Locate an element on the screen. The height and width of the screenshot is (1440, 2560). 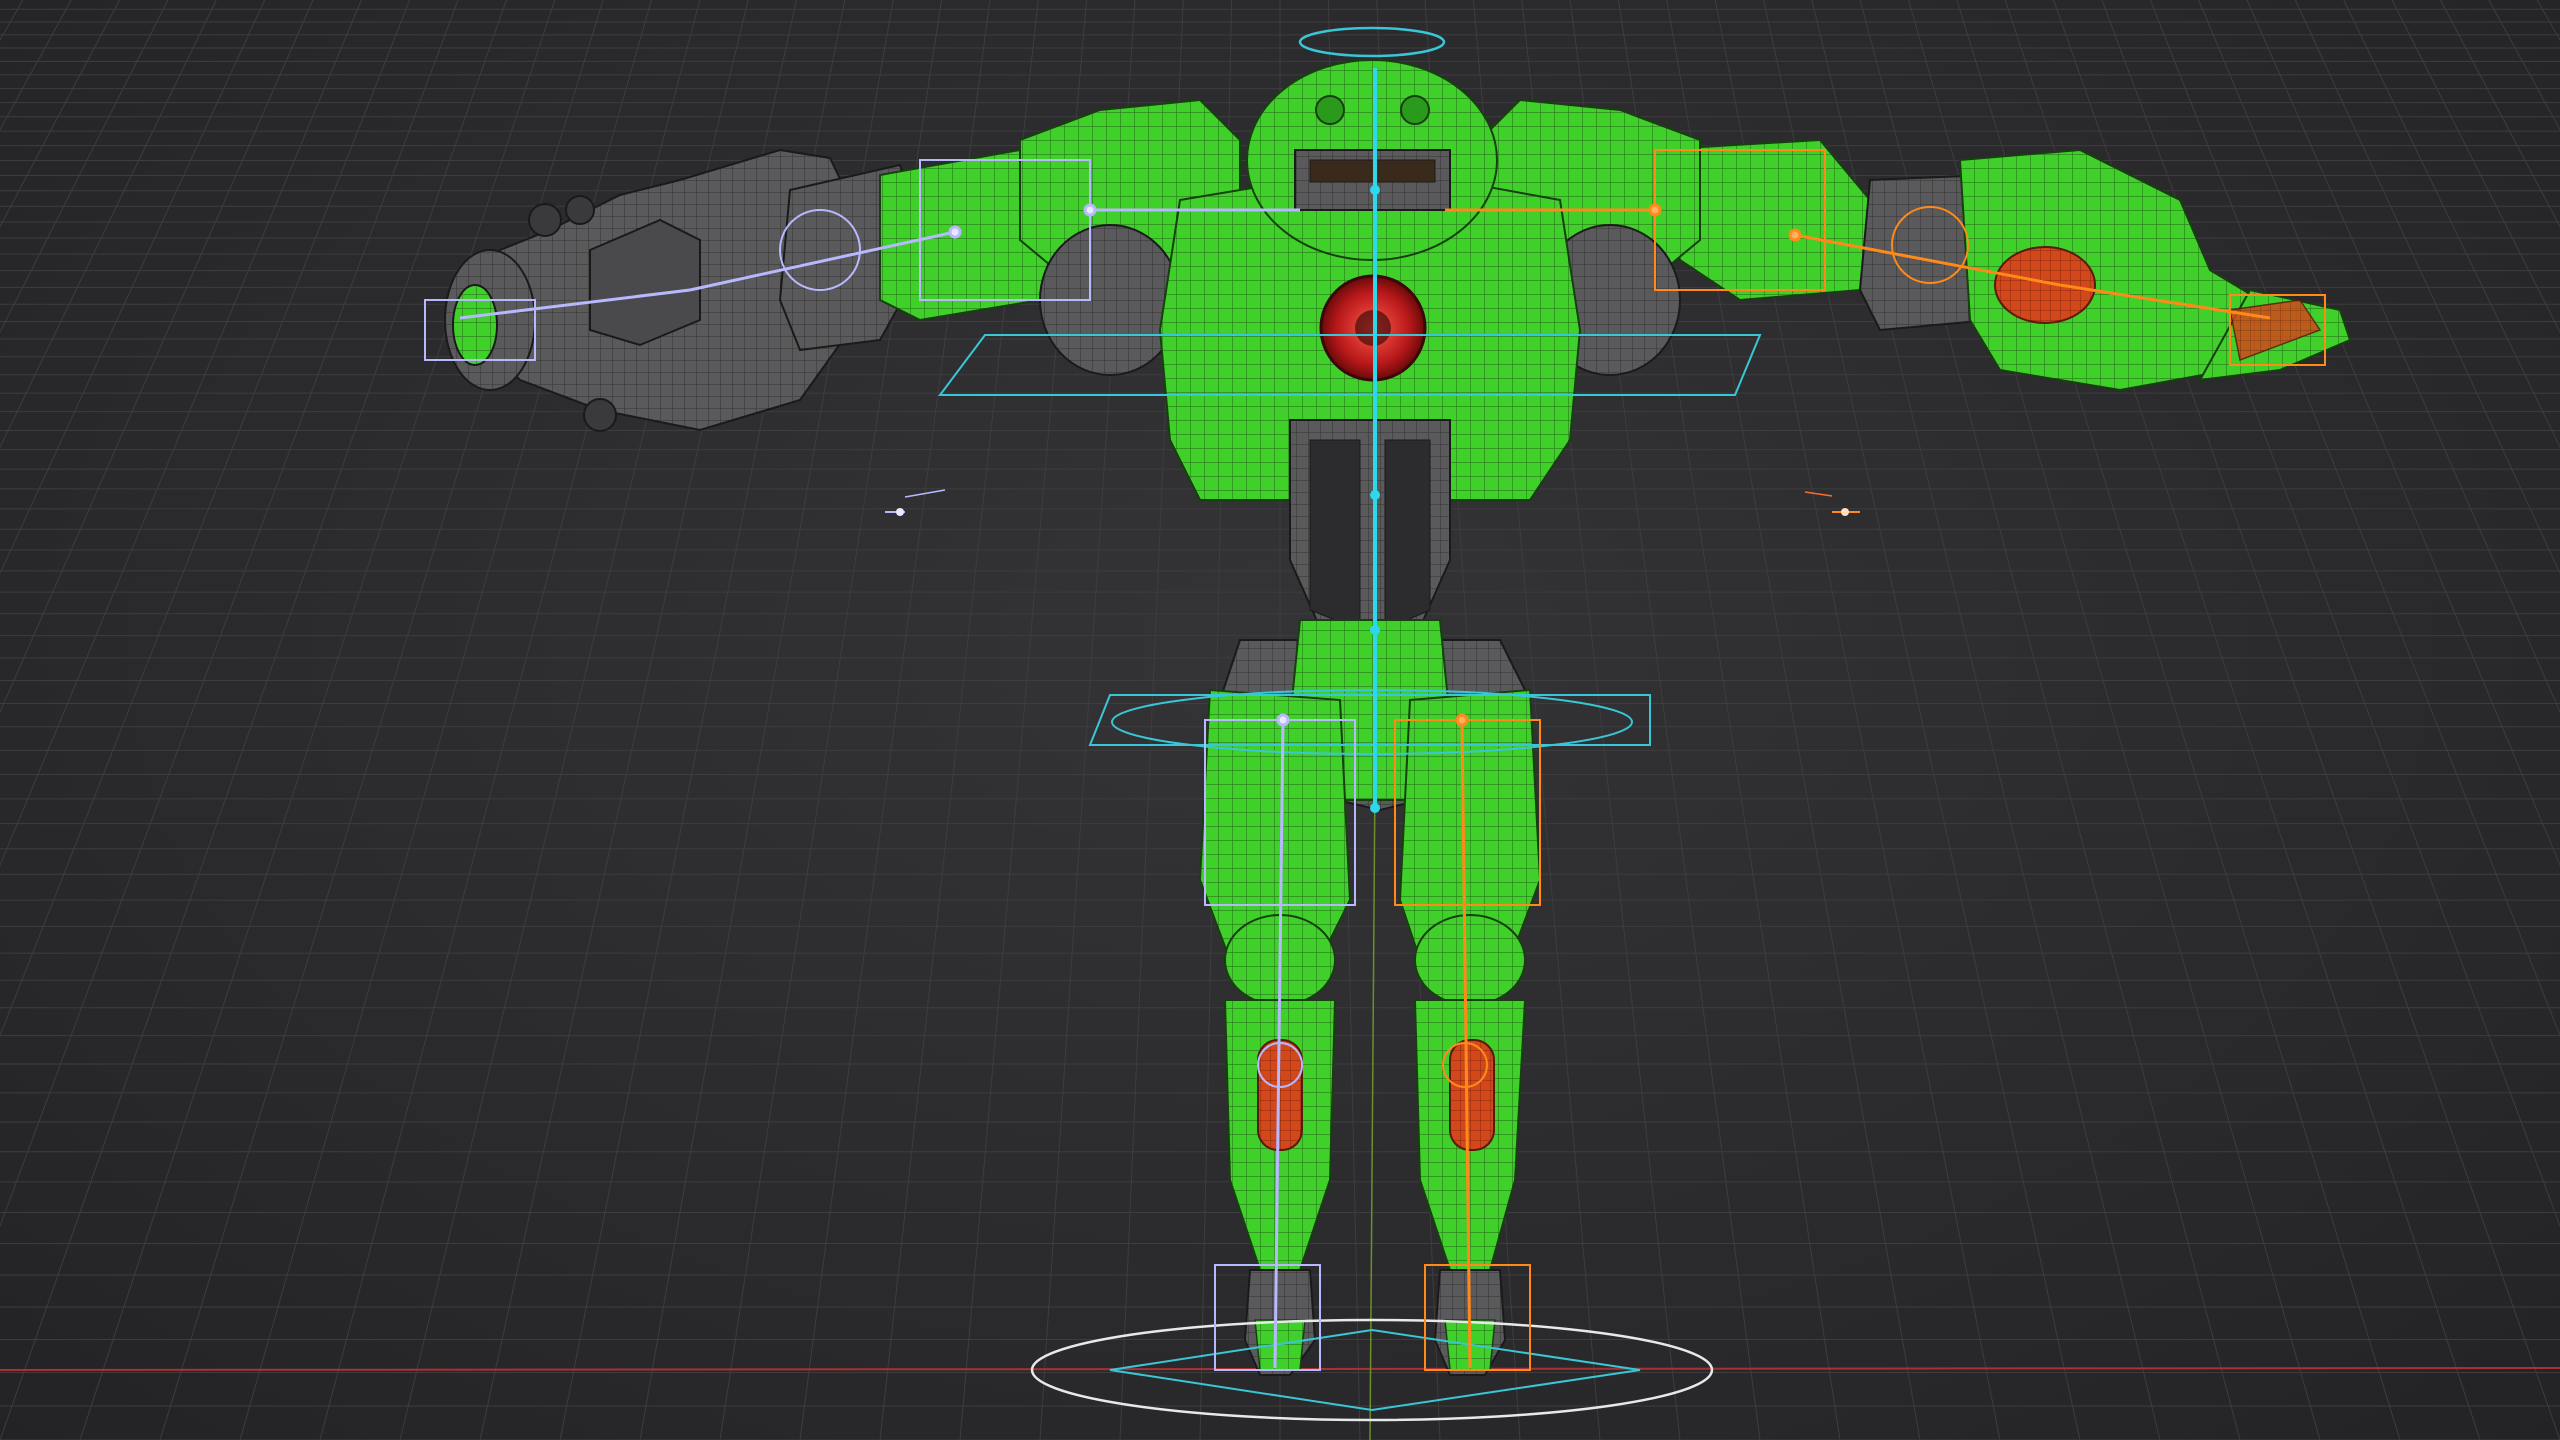
right-arm is located at coordinates (2000, 265).